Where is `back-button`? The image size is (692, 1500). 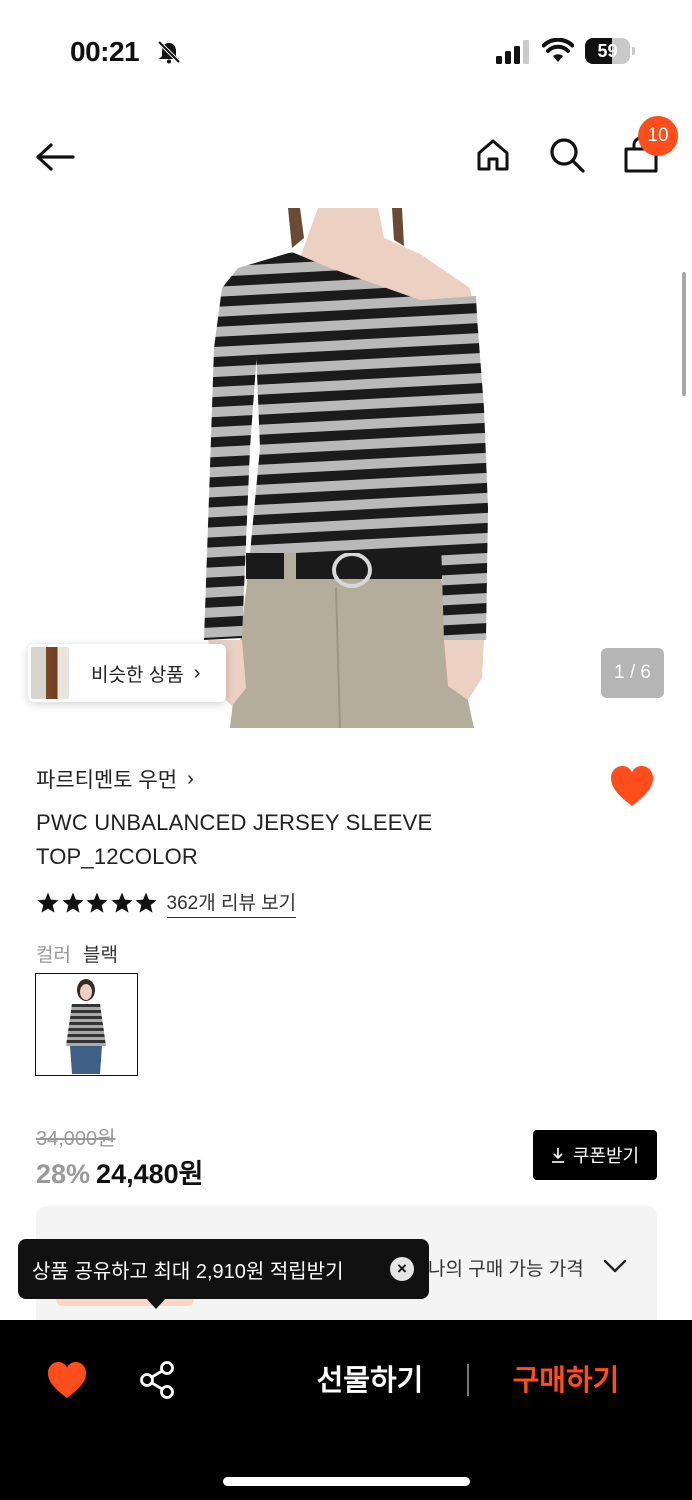 back-button is located at coordinates (55, 157).